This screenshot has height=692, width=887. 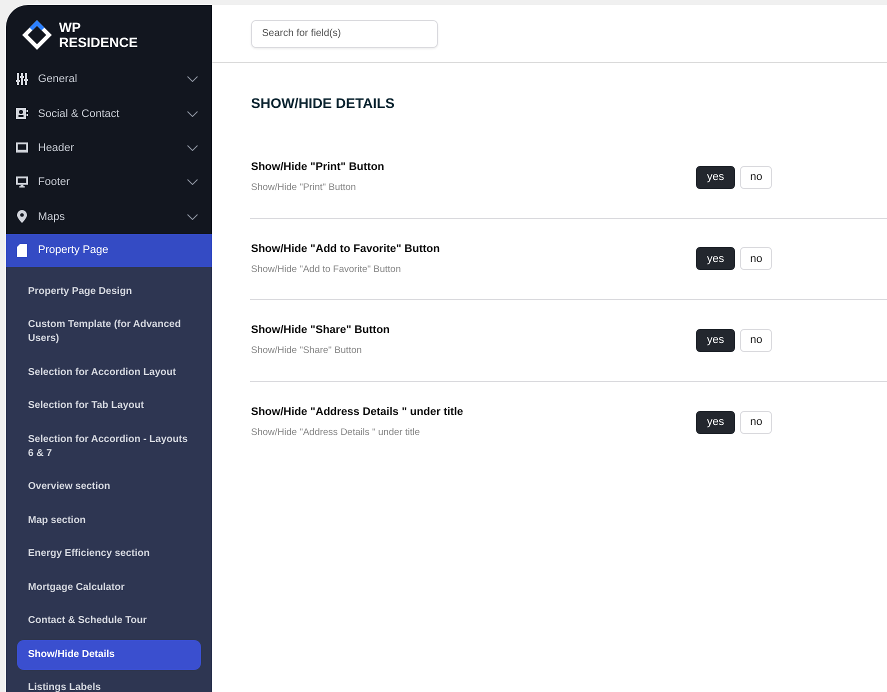 I want to click on submenu-item: Show/Hide Details, so click(x=109, y=655).